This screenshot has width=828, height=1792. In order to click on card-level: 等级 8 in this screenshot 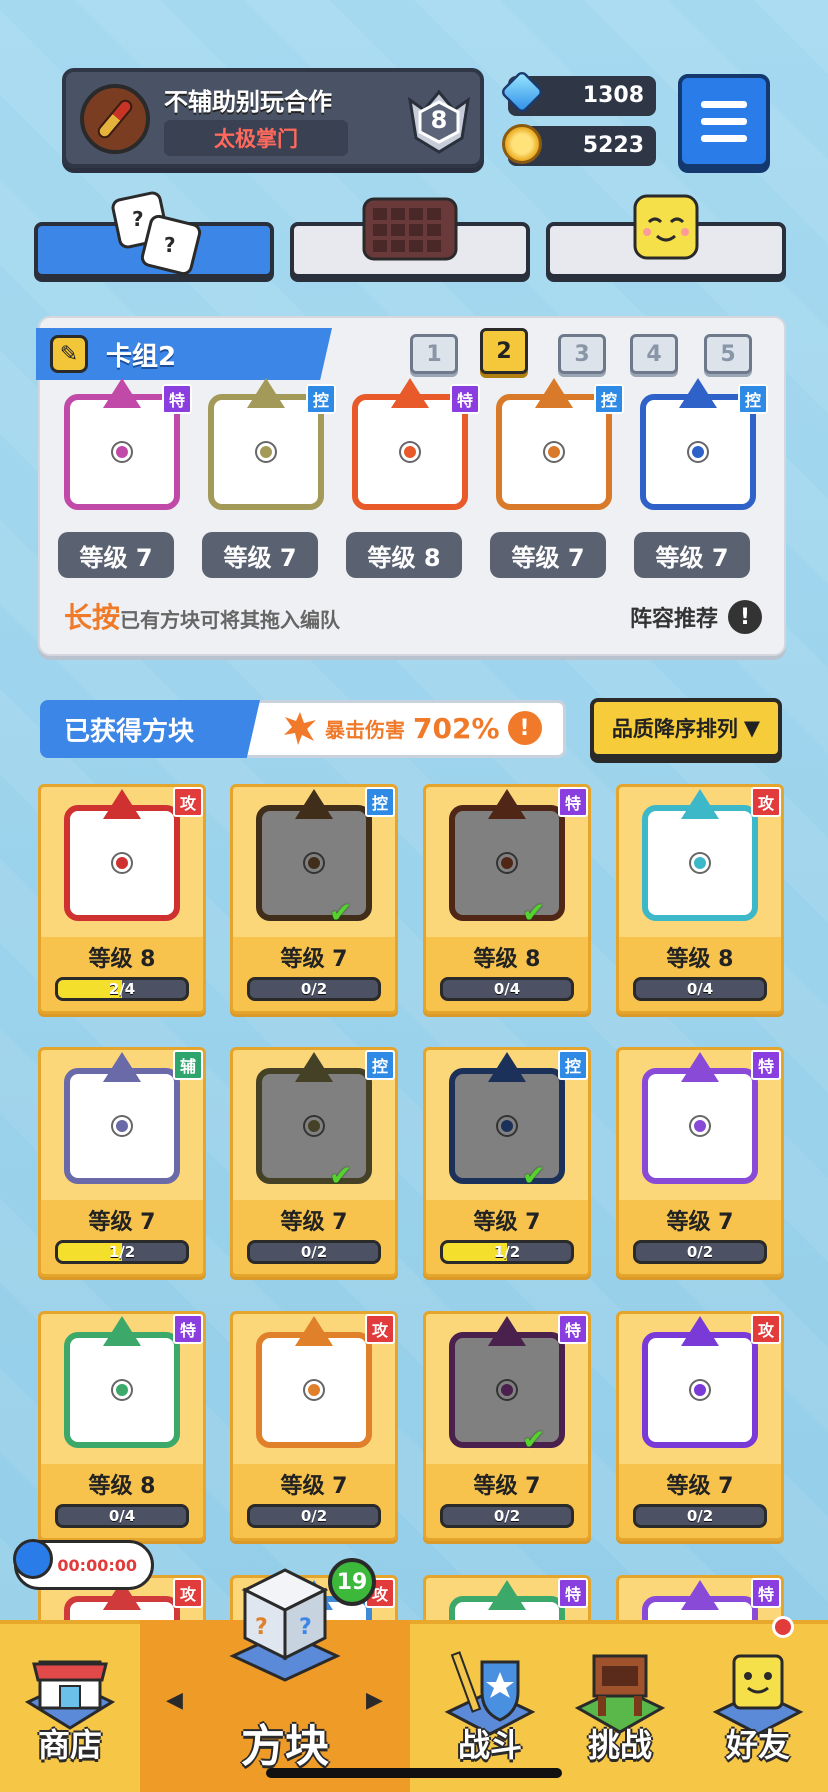, I will do `click(122, 959)`.